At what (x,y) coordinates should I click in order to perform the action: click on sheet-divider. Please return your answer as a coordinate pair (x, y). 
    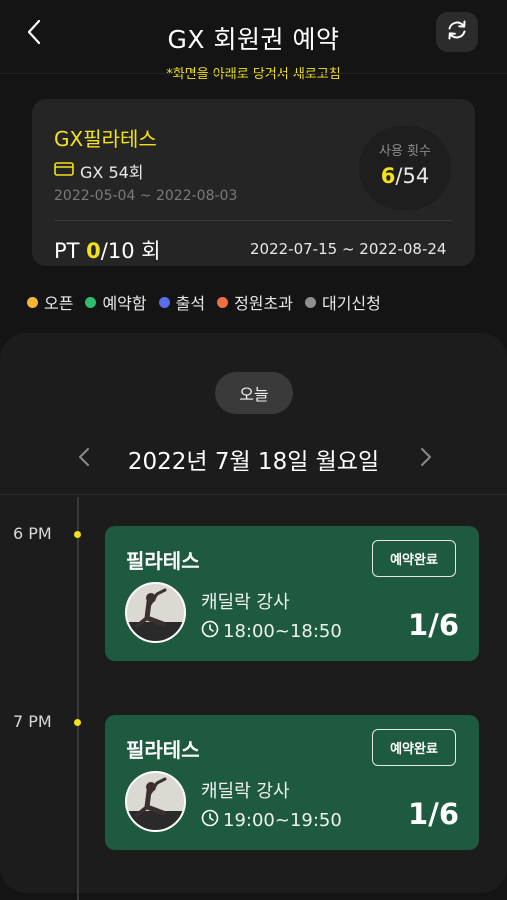
    Looking at the image, I should click on (253, 494).